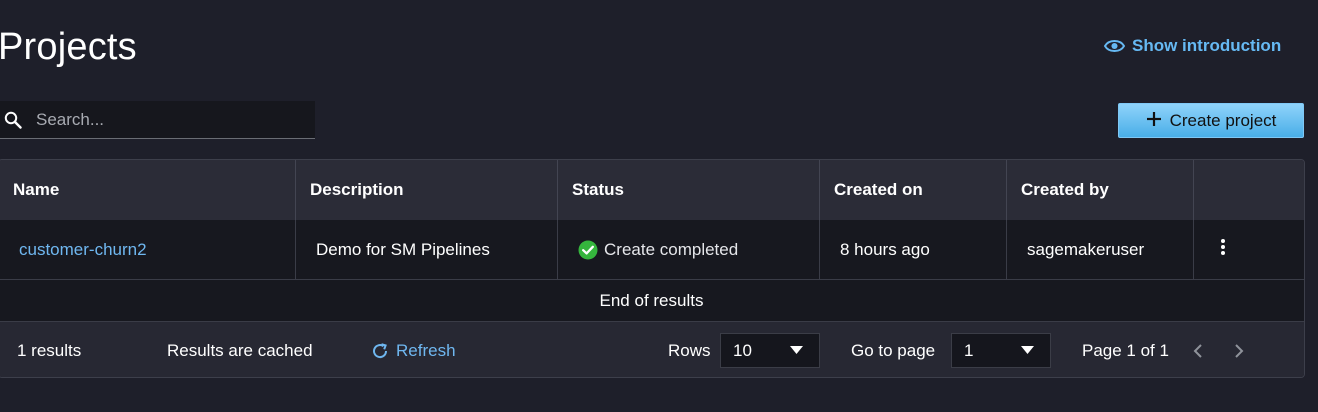 The height and width of the screenshot is (412, 1318). What do you see at coordinates (148, 190) in the screenshot?
I see `column-header-name: Name` at bounding box center [148, 190].